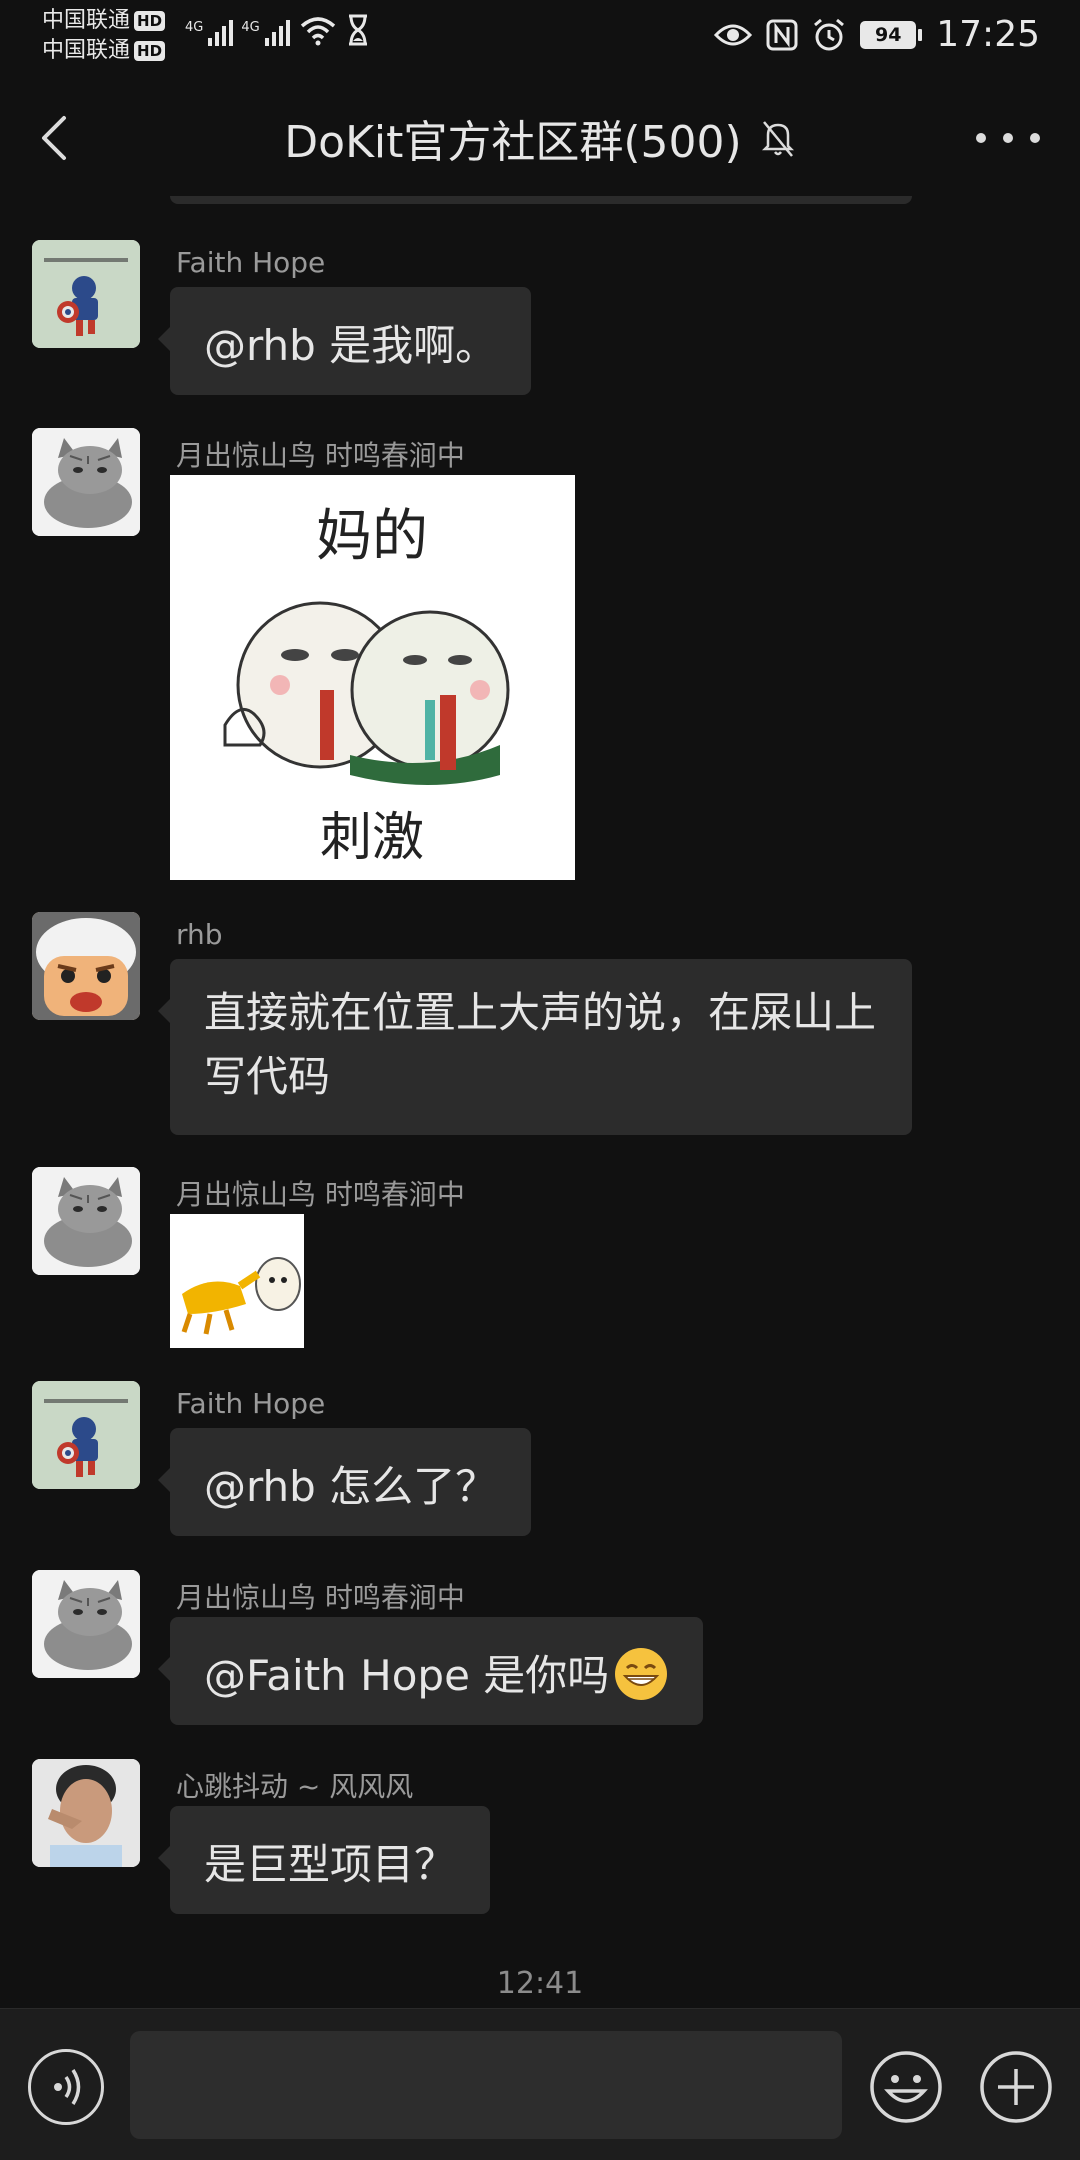 This screenshot has width=1080, height=2160. I want to click on battery-level: 94, so click(888, 34).